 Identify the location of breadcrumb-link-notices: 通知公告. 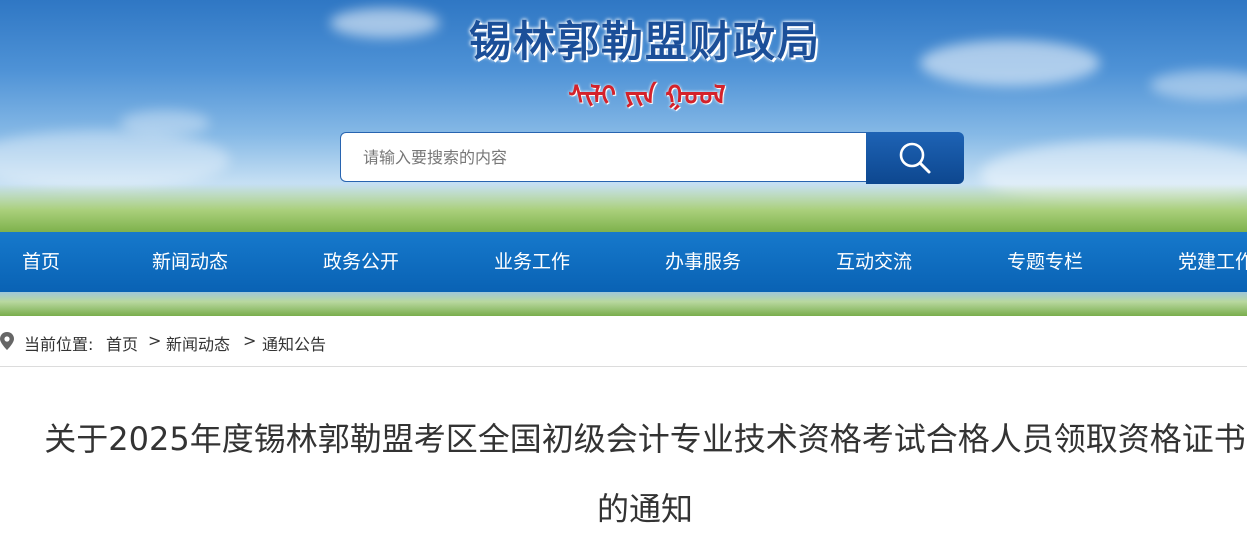
(294, 343).